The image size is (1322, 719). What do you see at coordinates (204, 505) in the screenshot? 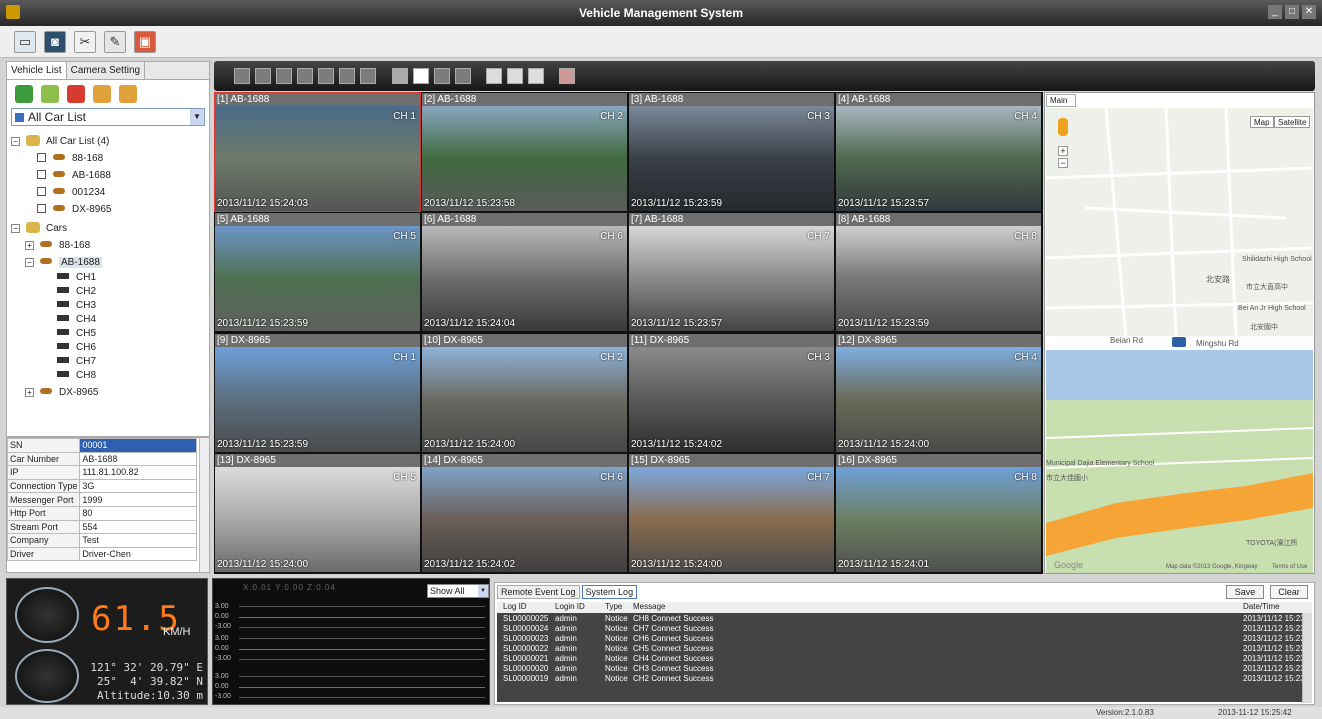
I see `properties-scrollbar` at bounding box center [204, 505].